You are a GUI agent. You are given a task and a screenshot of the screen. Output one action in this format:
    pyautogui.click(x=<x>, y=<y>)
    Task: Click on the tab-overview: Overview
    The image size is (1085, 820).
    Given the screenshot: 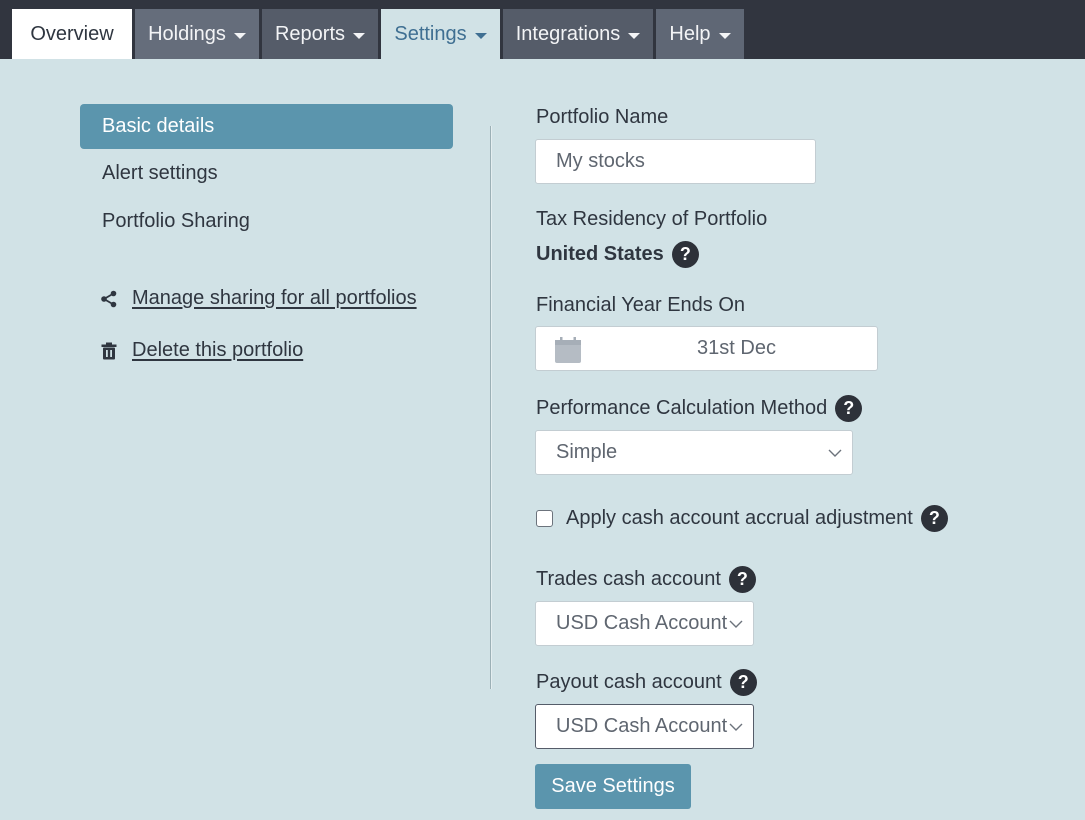 What is the action you would take?
    pyautogui.click(x=72, y=34)
    